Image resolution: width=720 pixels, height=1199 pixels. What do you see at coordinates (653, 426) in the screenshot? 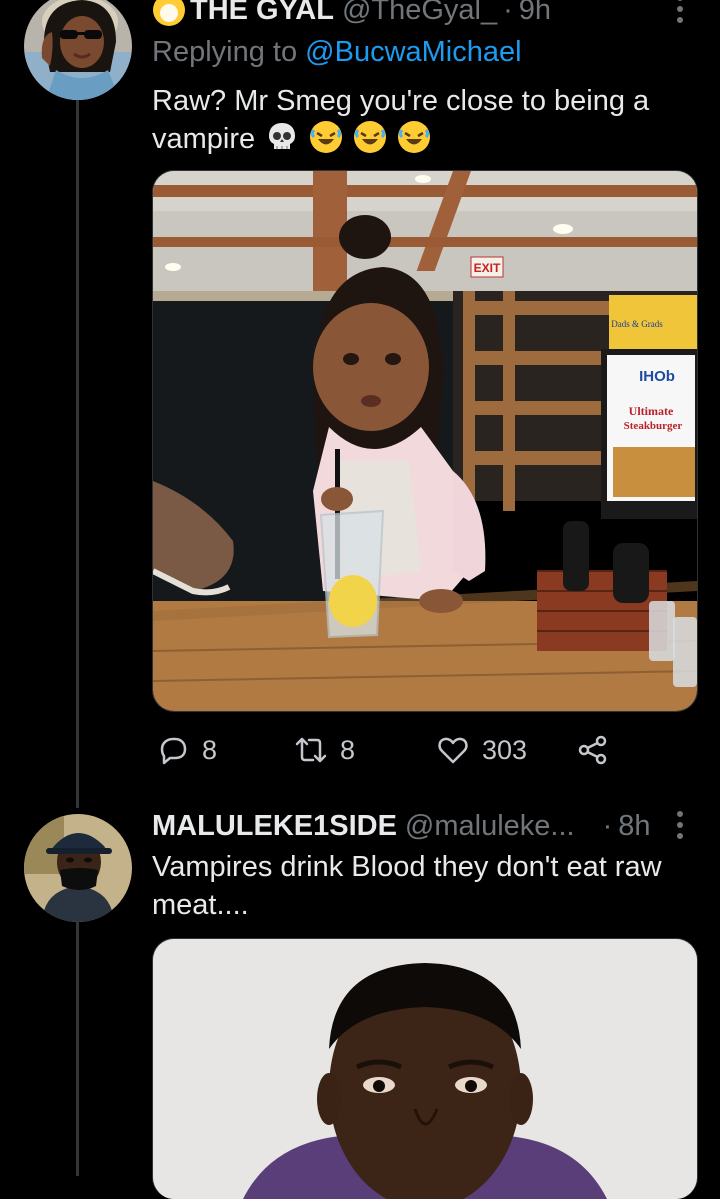
I see `promo-line2-text: Steakburger` at bounding box center [653, 426].